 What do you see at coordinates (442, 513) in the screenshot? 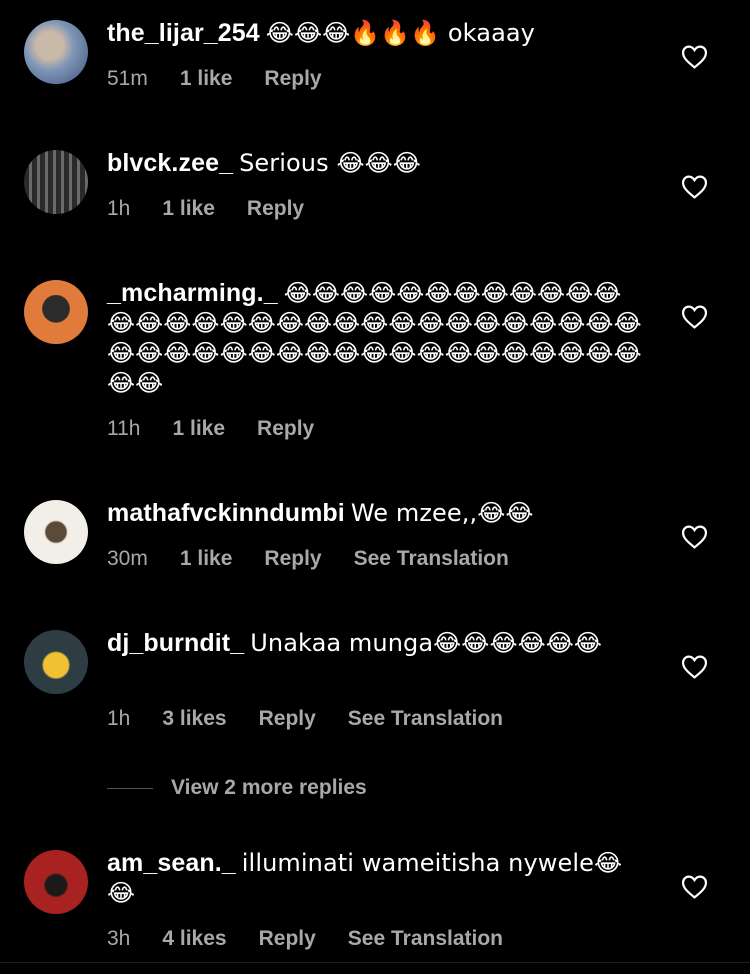
I see `comment-text: We mzee,,😂😂` at bounding box center [442, 513].